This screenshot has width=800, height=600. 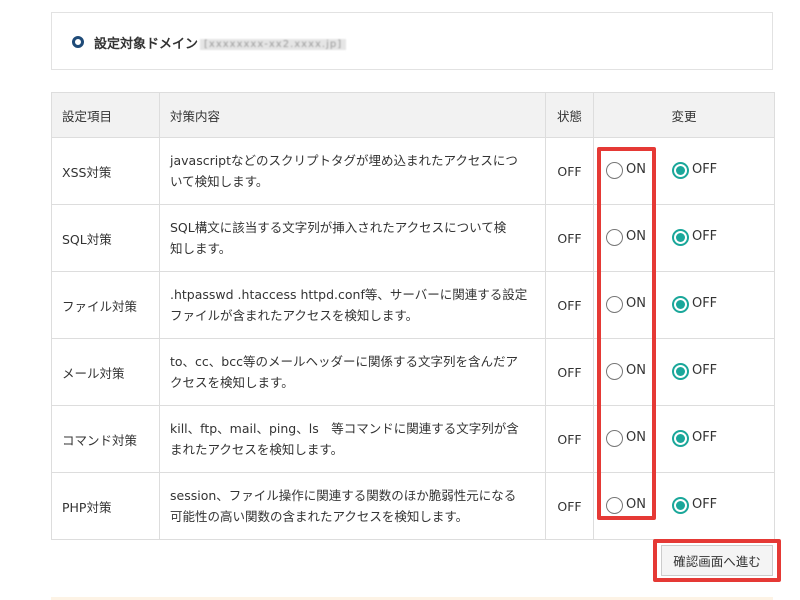 I want to click on row-item-name: SQL対策, so click(x=105, y=238).